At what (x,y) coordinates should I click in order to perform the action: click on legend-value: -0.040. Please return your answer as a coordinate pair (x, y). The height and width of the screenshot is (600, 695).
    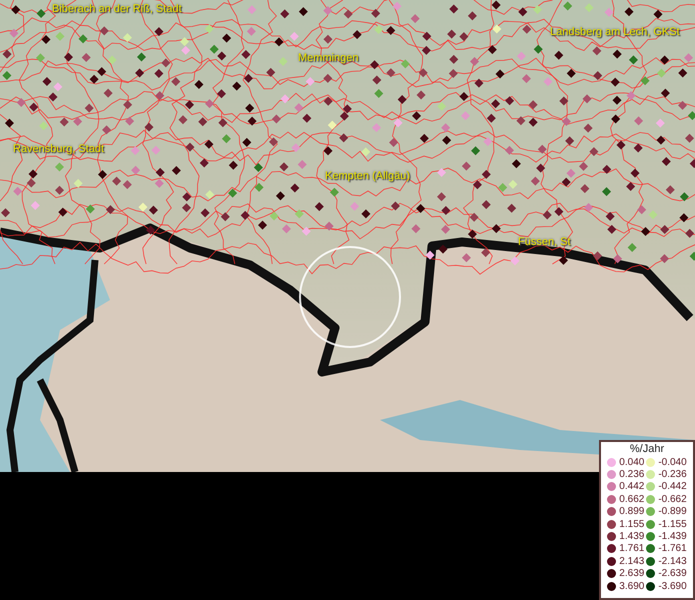
    Looking at the image, I should click on (672, 462).